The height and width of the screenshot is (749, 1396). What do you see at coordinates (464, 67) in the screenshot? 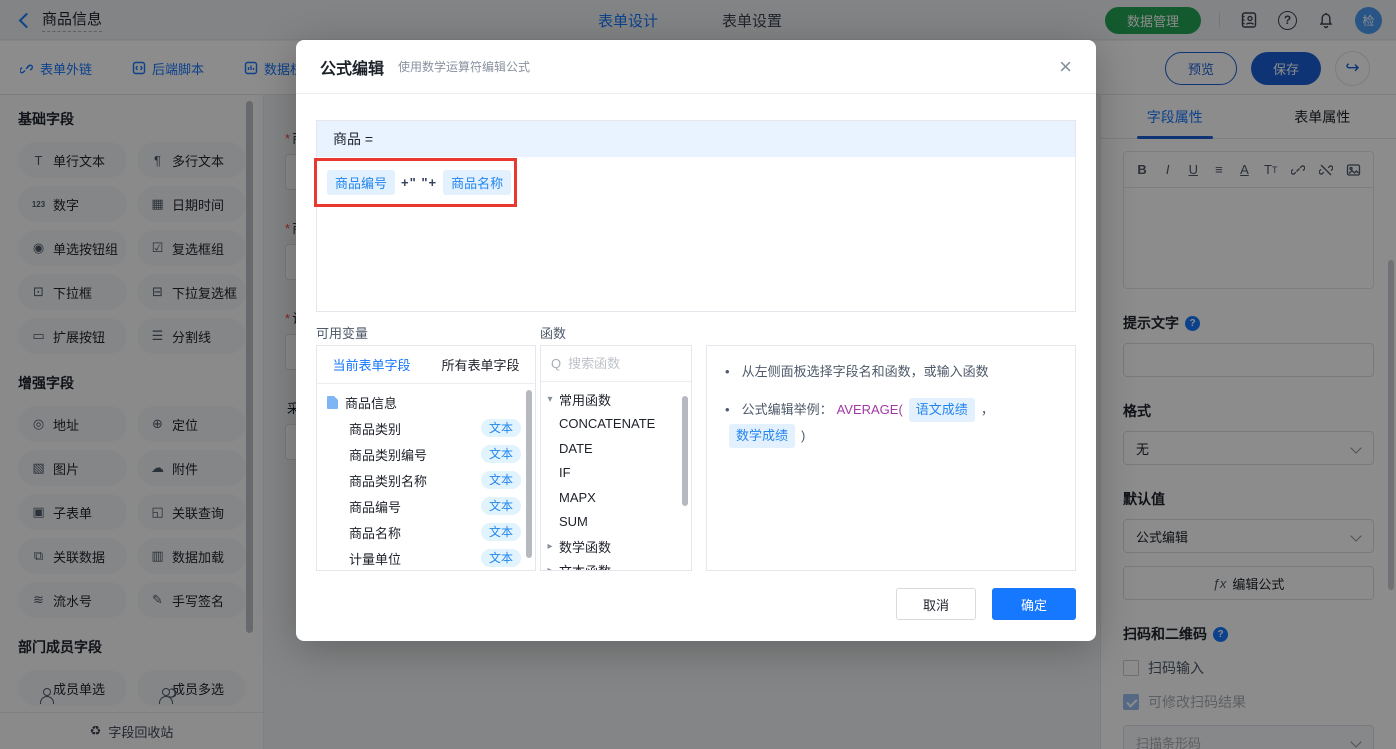
I see `modal-subtitle: 使用数学运算符编辑公式` at bounding box center [464, 67].